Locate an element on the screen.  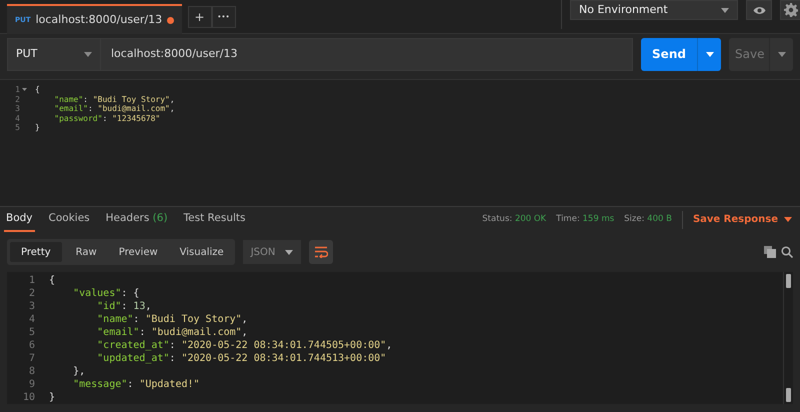
view-mode-tab: Raw is located at coordinates (86, 252).